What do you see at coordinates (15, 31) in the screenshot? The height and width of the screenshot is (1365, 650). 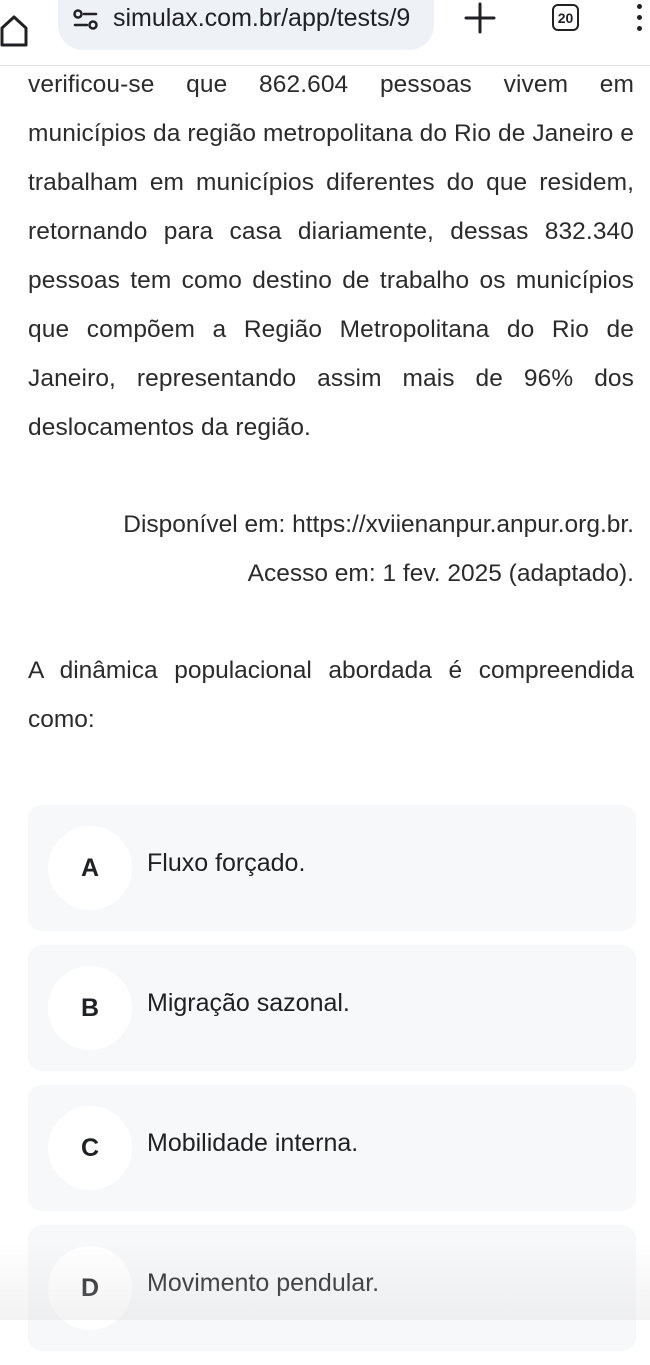 I see `home-icon` at bounding box center [15, 31].